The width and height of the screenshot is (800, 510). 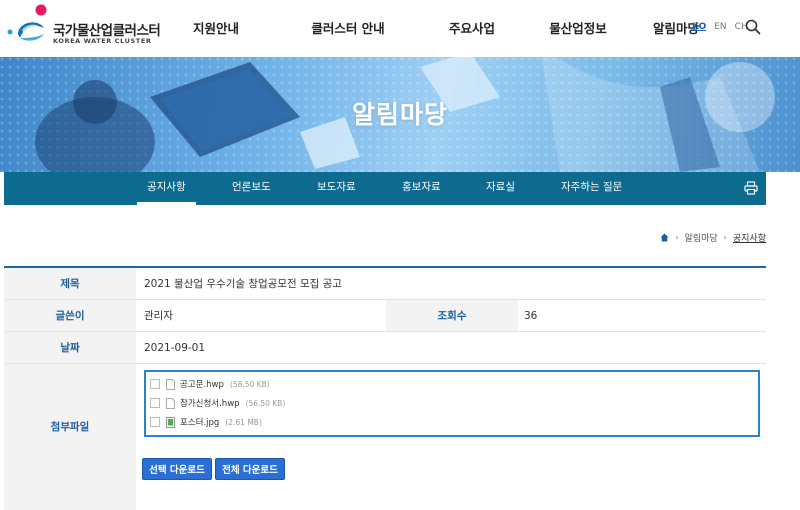 What do you see at coordinates (27, 22) in the screenshot?
I see `logo-mark-icon` at bounding box center [27, 22].